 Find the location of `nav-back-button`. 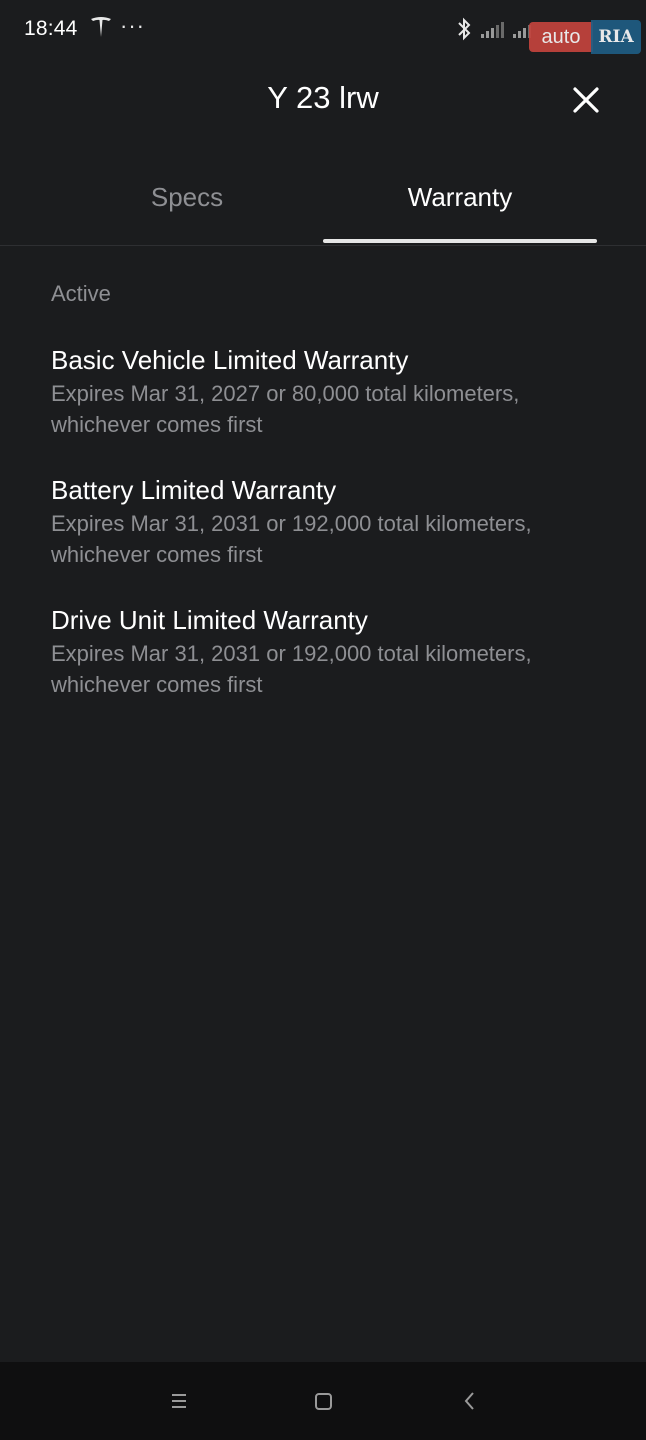

nav-back-button is located at coordinates (470, 1401).